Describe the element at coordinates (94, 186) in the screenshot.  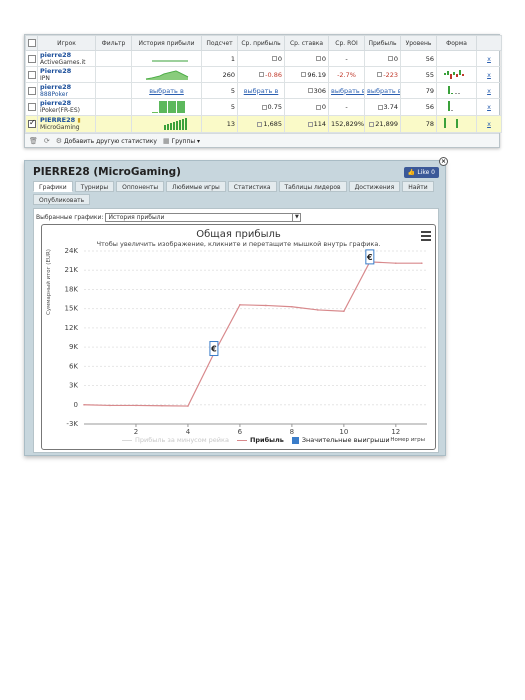
I see `tab-tournaments: Турниры` at that location.